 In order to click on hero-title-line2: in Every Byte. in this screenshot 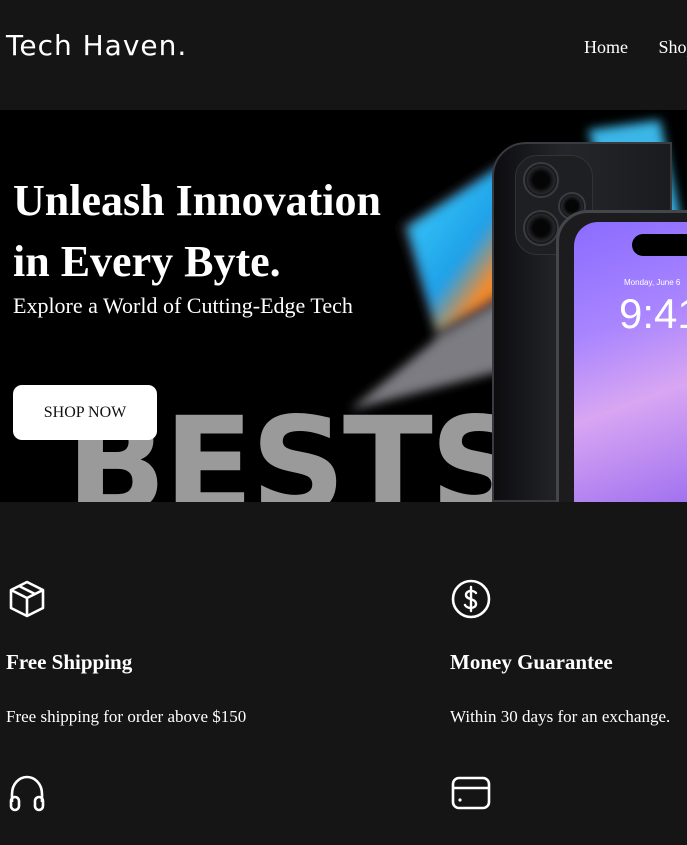, I will do `click(147, 261)`.